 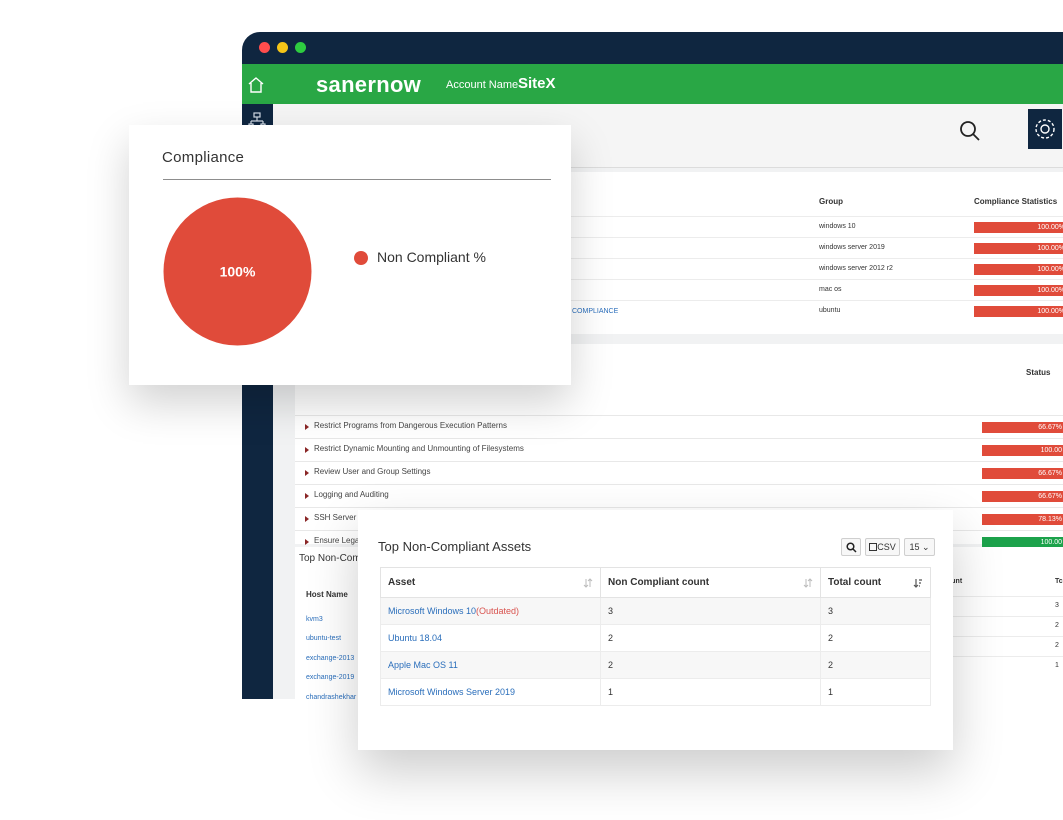 What do you see at coordinates (1022, 450) in the screenshot?
I see `rule-status-bar: 100.00` at bounding box center [1022, 450].